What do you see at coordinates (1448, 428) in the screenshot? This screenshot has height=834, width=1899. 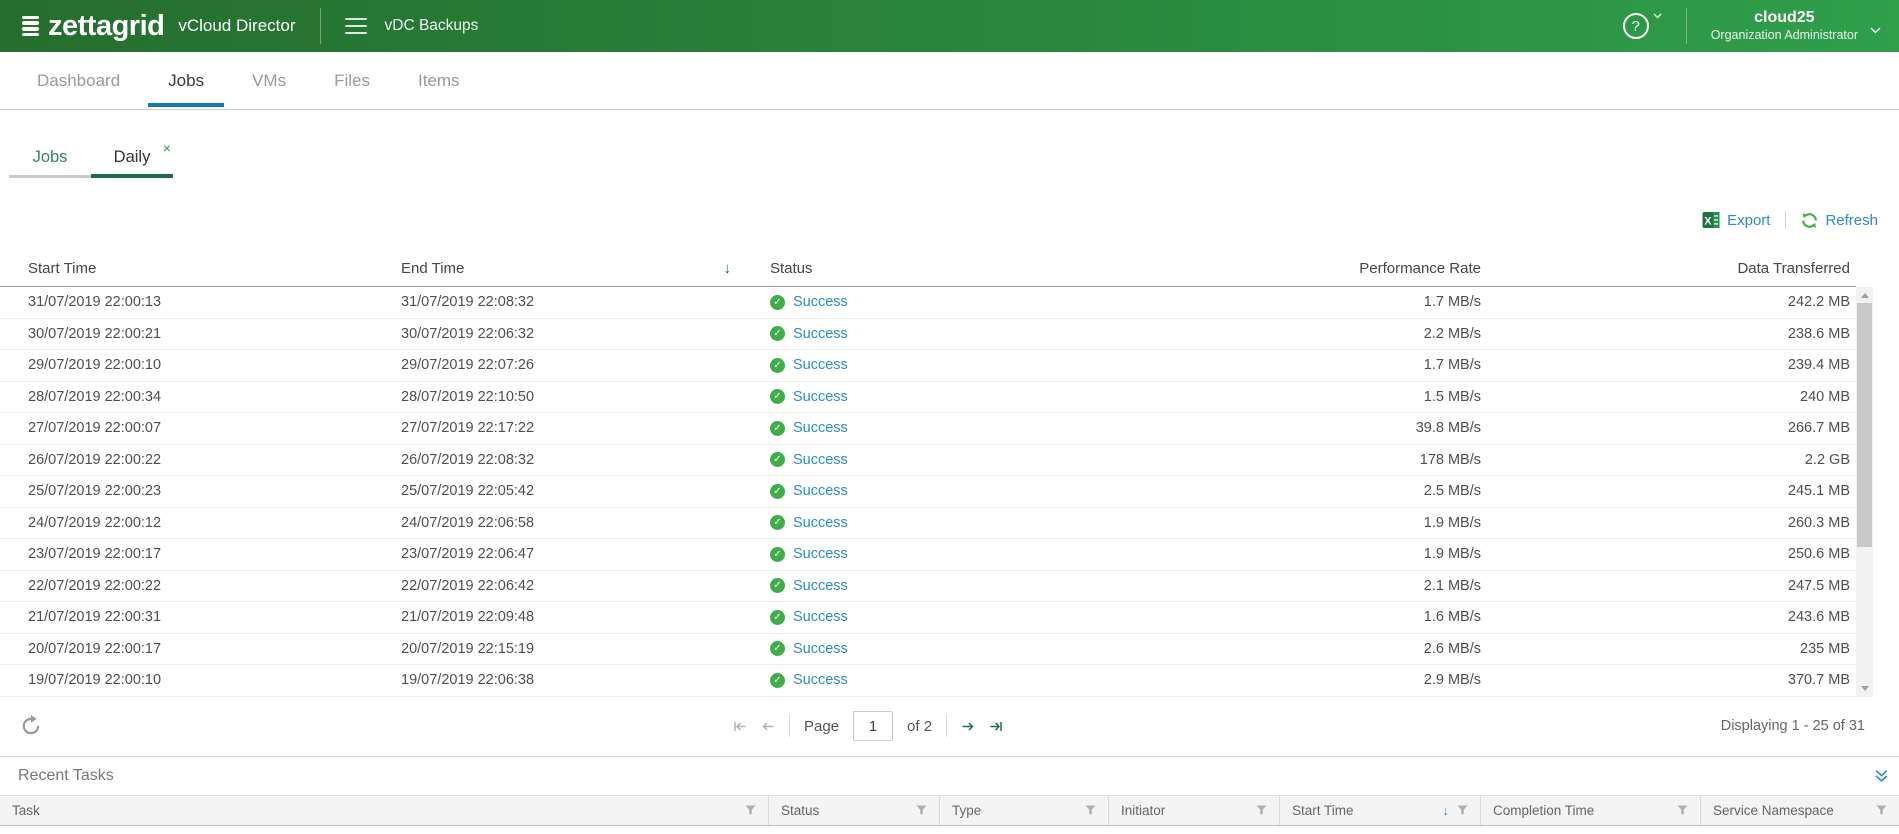 I see `performance-rate-cell: 39.8 MB/s` at bounding box center [1448, 428].